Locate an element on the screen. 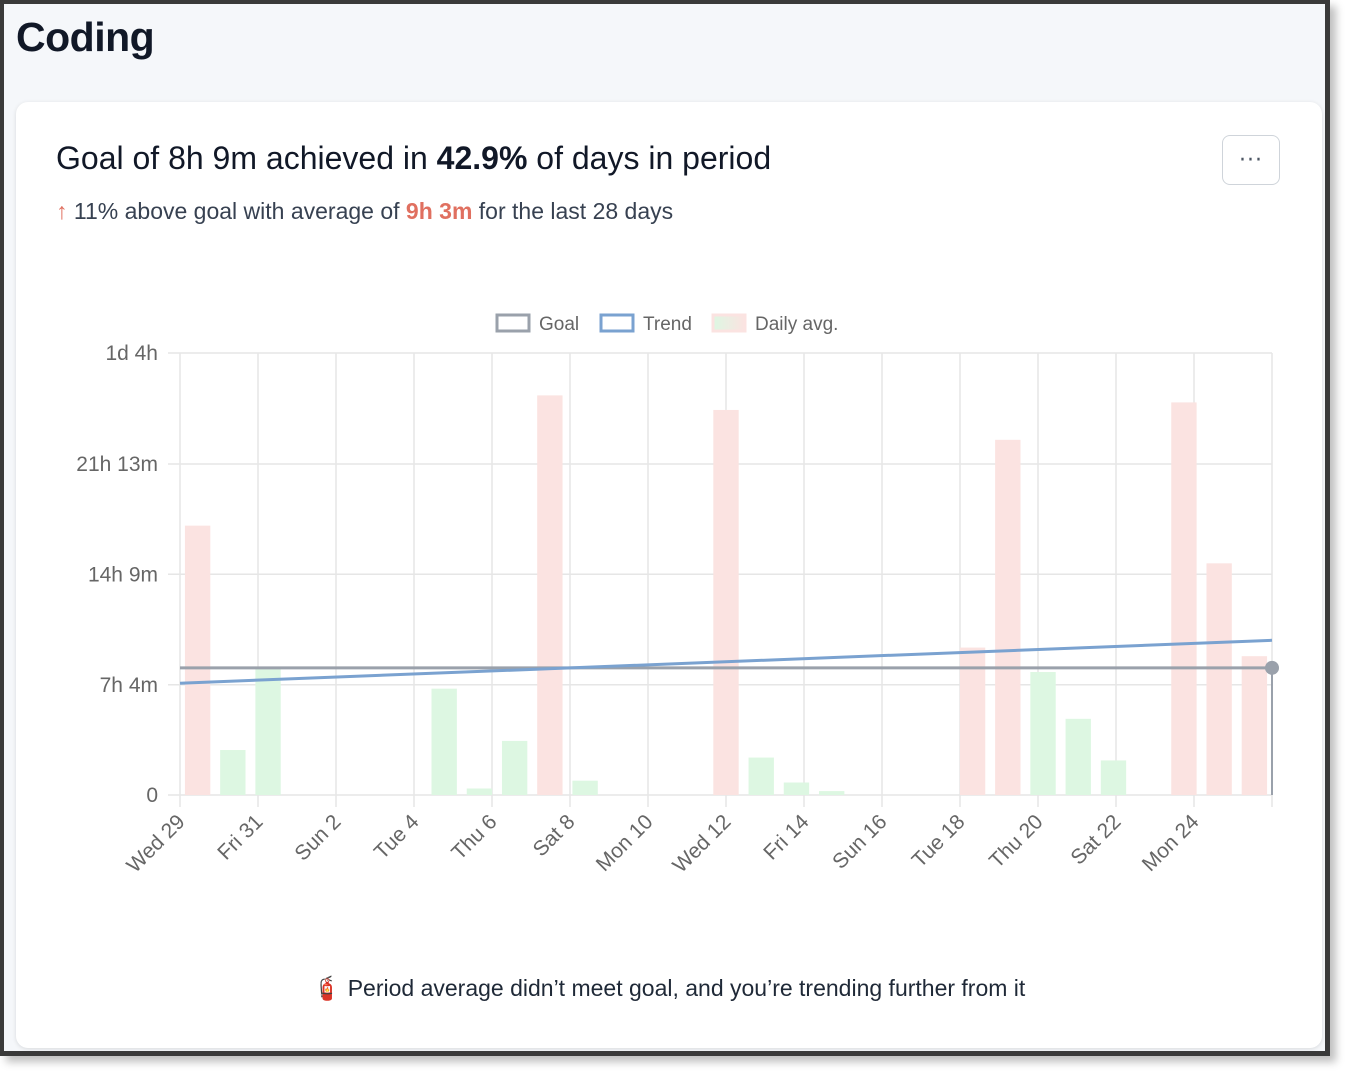 This screenshot has width=1356, height=1082. x-tick-label: Tue 4 is located at coordinates (397, 837).